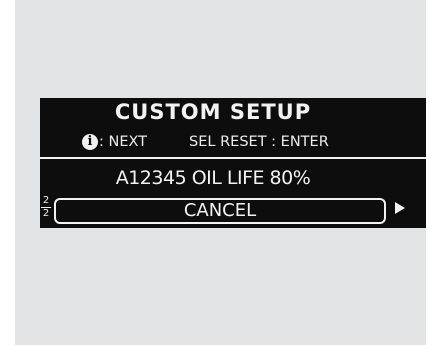 This screenshot has width=432, height=345. I want to click on right-arrow-icon, so click(400, 208).